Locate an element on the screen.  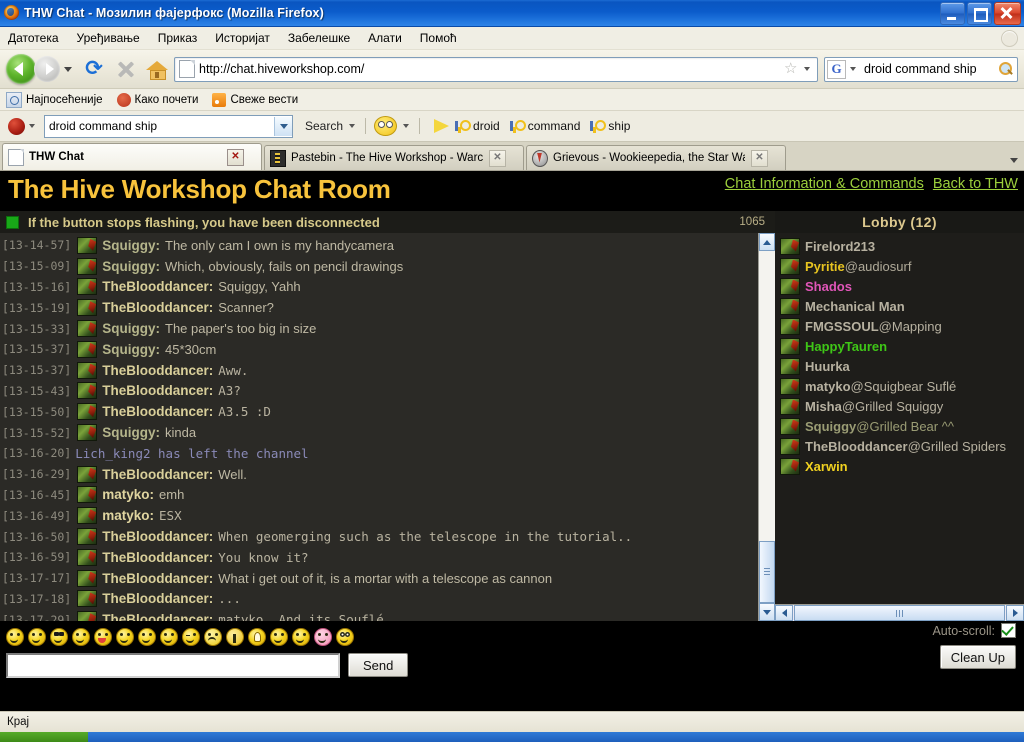
menu-tools: Алати is located at coordinates (385, 38).